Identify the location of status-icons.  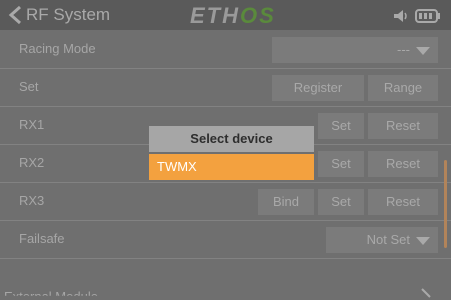
(417, 16).